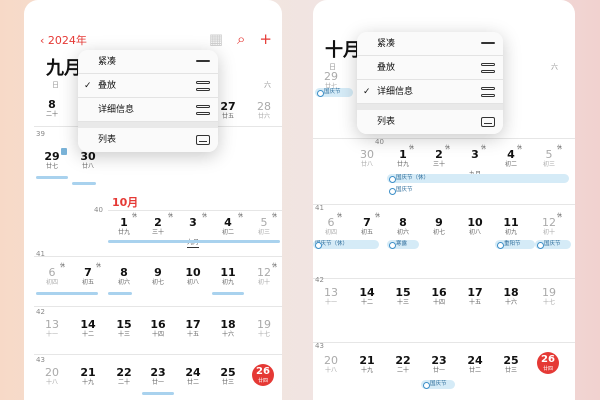  Describe the element at coordinates (40, 134) in the screenshot. I see `week-number: 39` at that location.